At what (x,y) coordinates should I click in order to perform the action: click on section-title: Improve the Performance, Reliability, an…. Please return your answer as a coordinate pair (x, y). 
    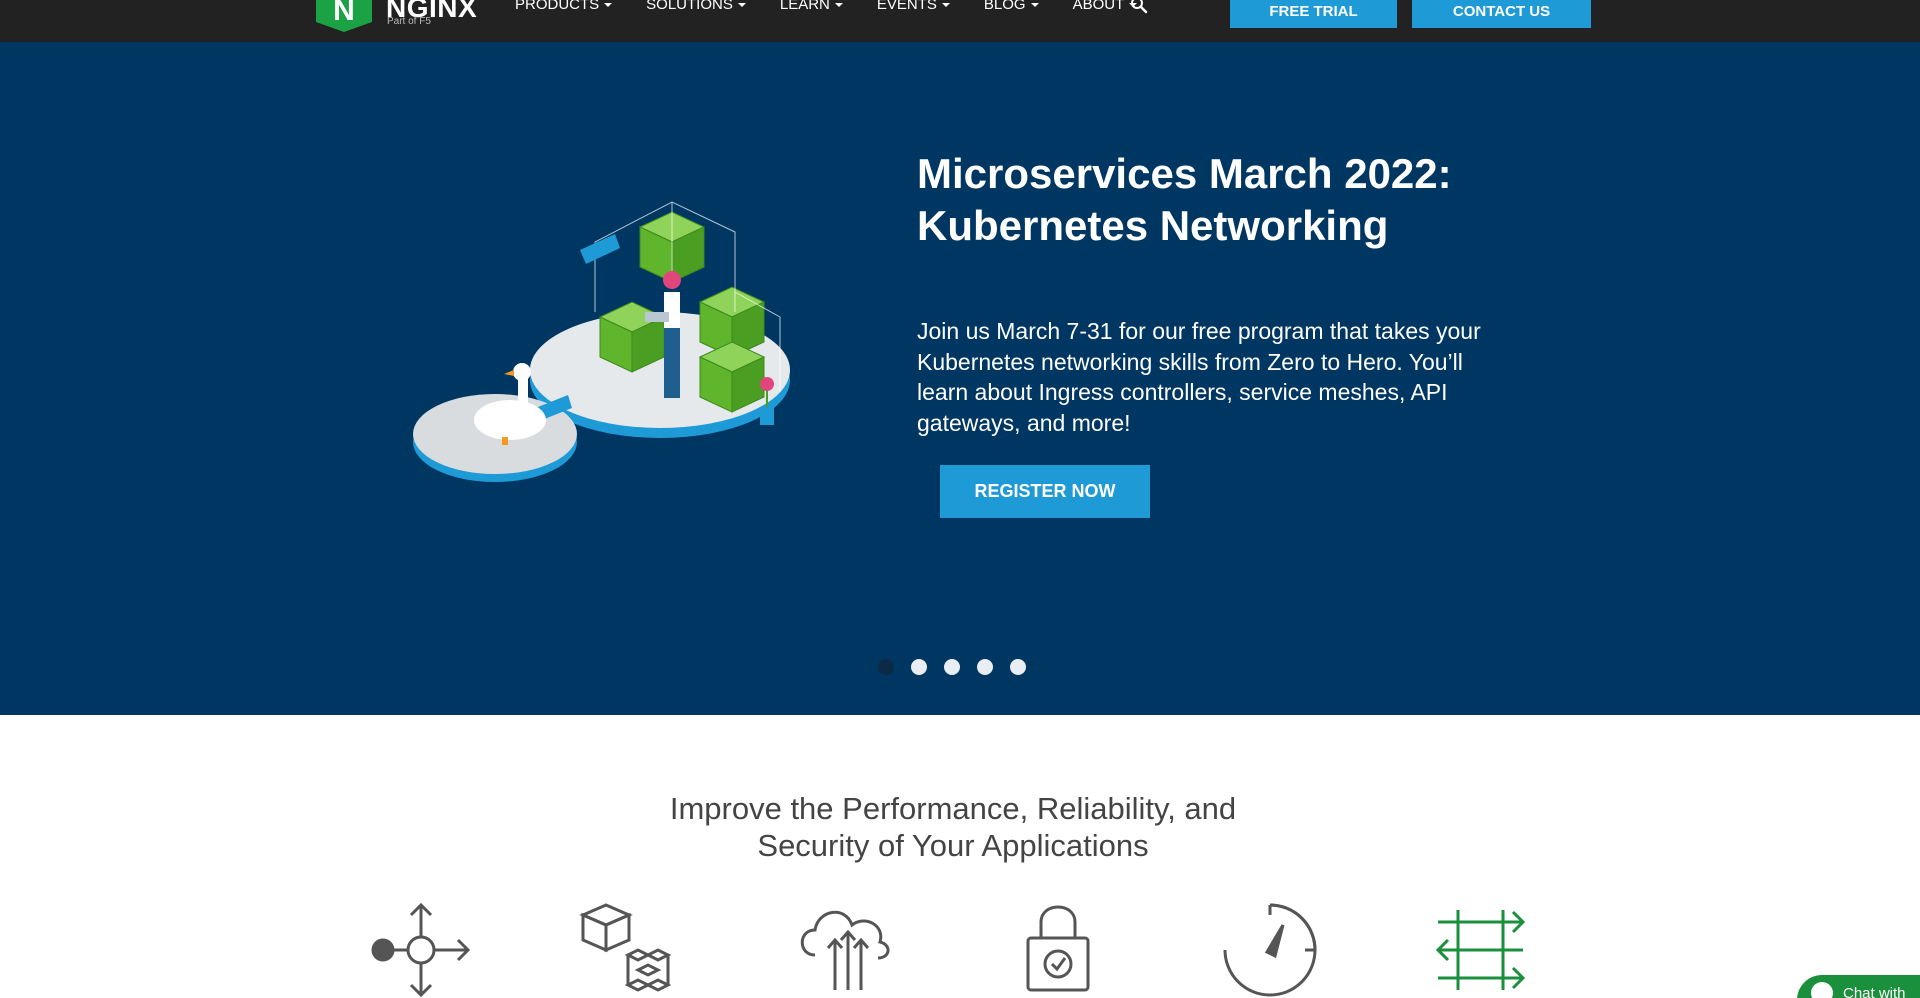
    Looking at the image, I should click on (953, 827).